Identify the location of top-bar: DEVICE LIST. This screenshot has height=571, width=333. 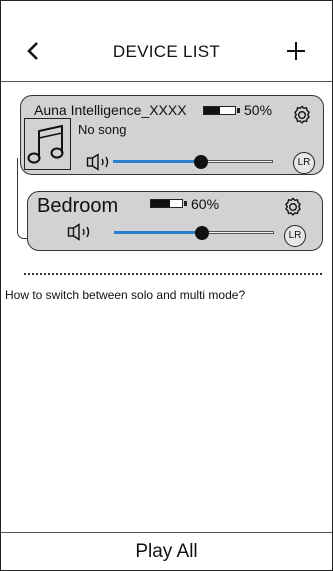
(166, 41).